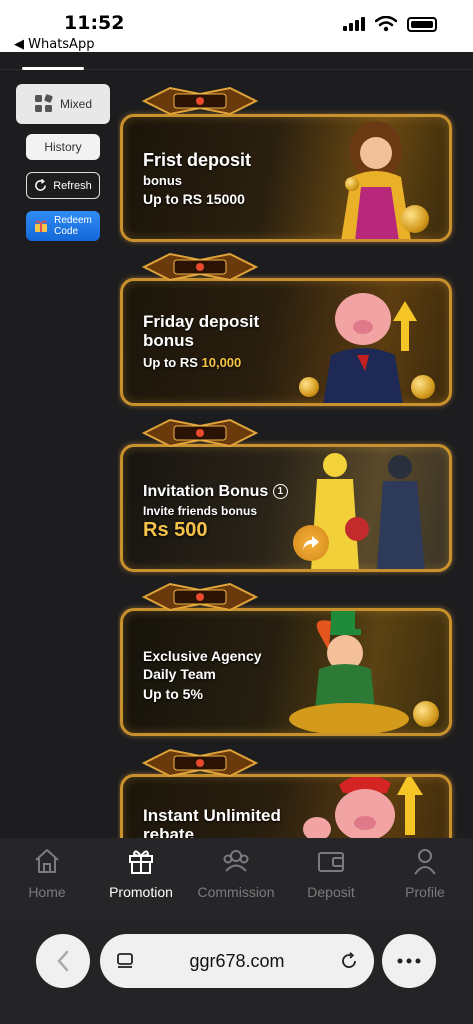 This screenshot has height=1024, width=473. Describe the element at coordinates (179, 674) in the screenshot. I see `banner-title-line2: Daily Team` at that location.